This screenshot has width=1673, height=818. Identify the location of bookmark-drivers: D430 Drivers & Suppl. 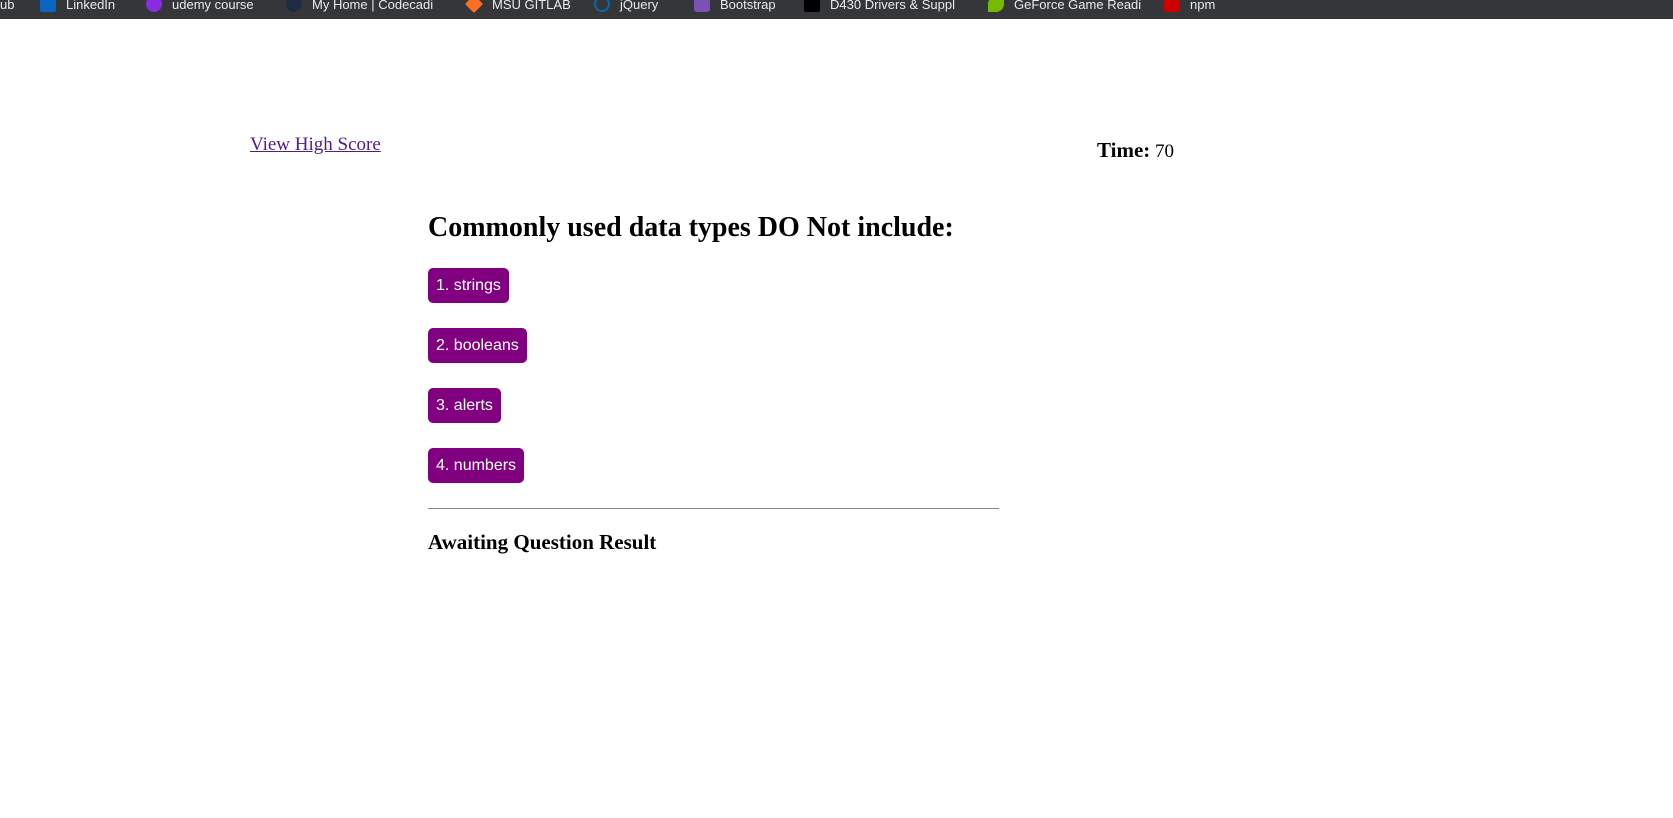
(879, 7).